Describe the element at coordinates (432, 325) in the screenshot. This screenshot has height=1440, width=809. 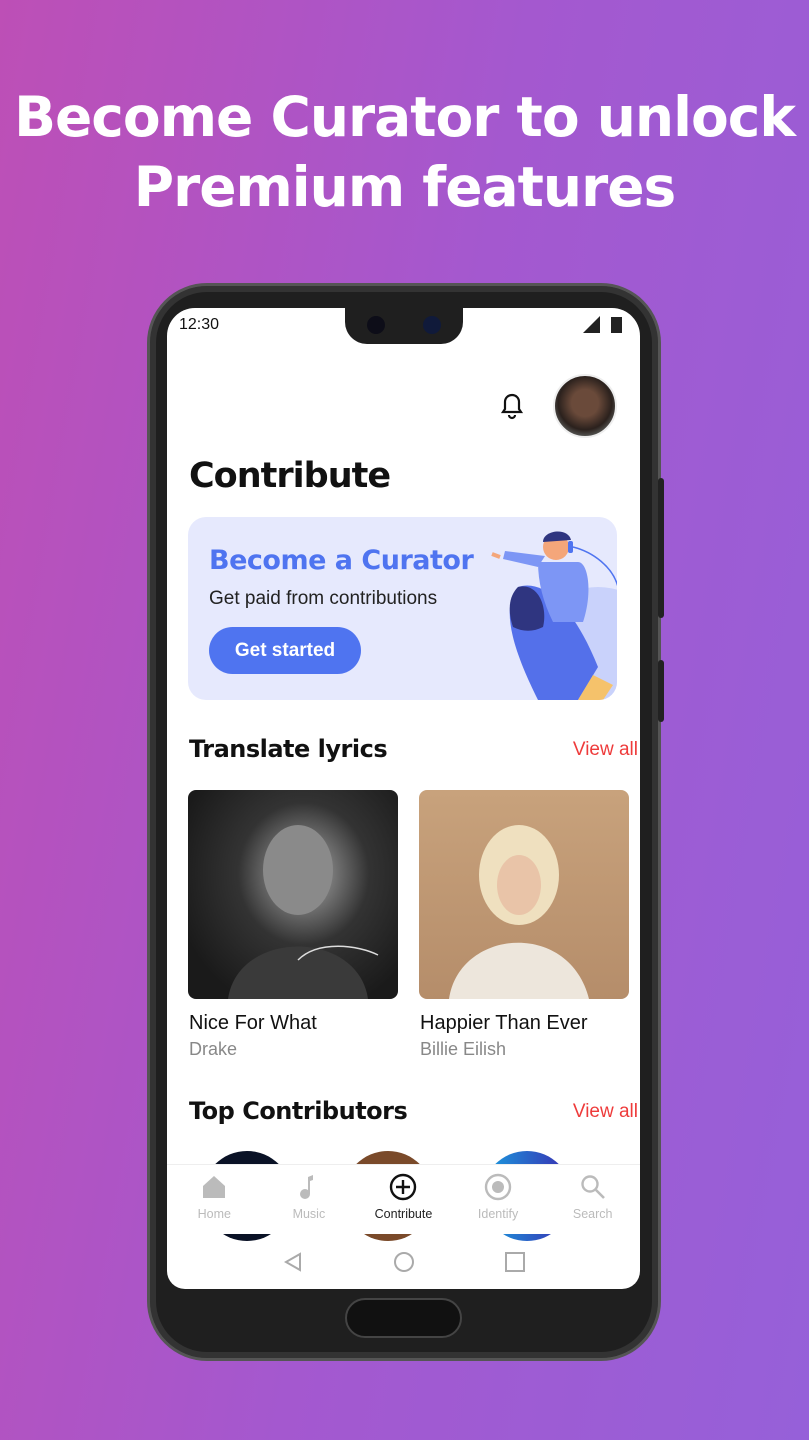
I see `camera` at that location.